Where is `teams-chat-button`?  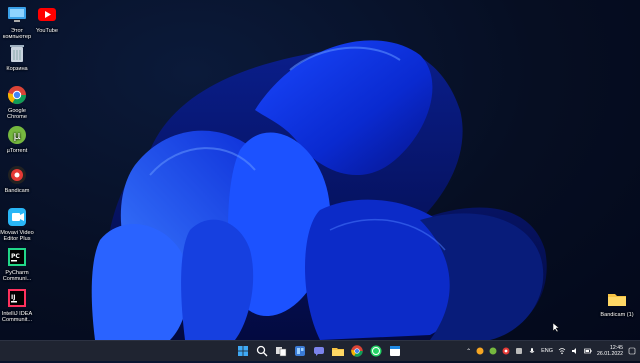
teams-chat-button is located at coordinates (319, 351).